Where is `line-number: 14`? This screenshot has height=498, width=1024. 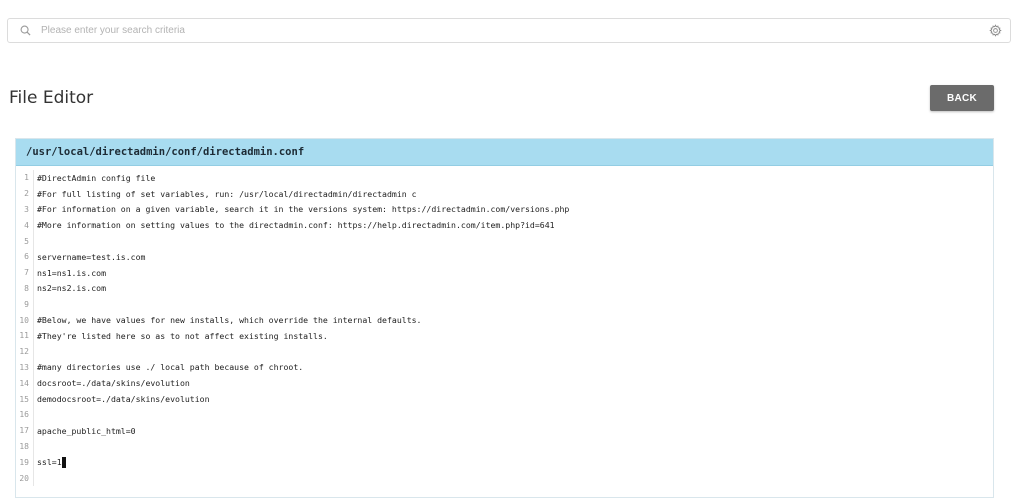 line-number: 14 is located at coordinates (24, 383).